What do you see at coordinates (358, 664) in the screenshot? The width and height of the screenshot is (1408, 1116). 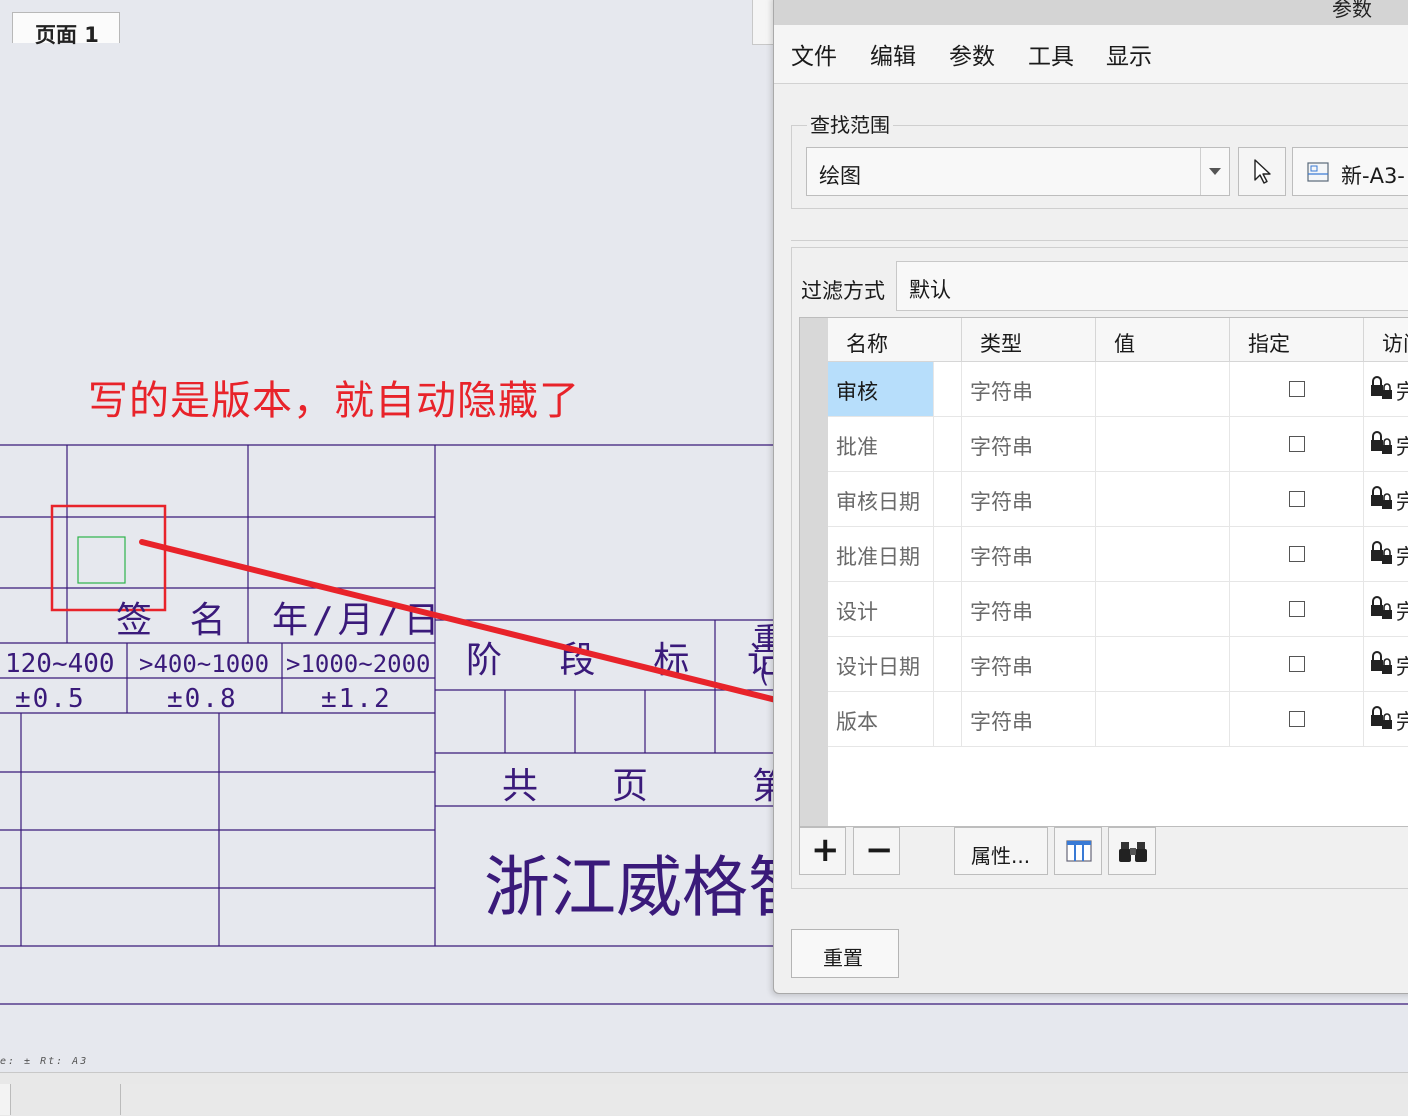 I see `range-3: >1000~2000` at bounding box center [358, 664].